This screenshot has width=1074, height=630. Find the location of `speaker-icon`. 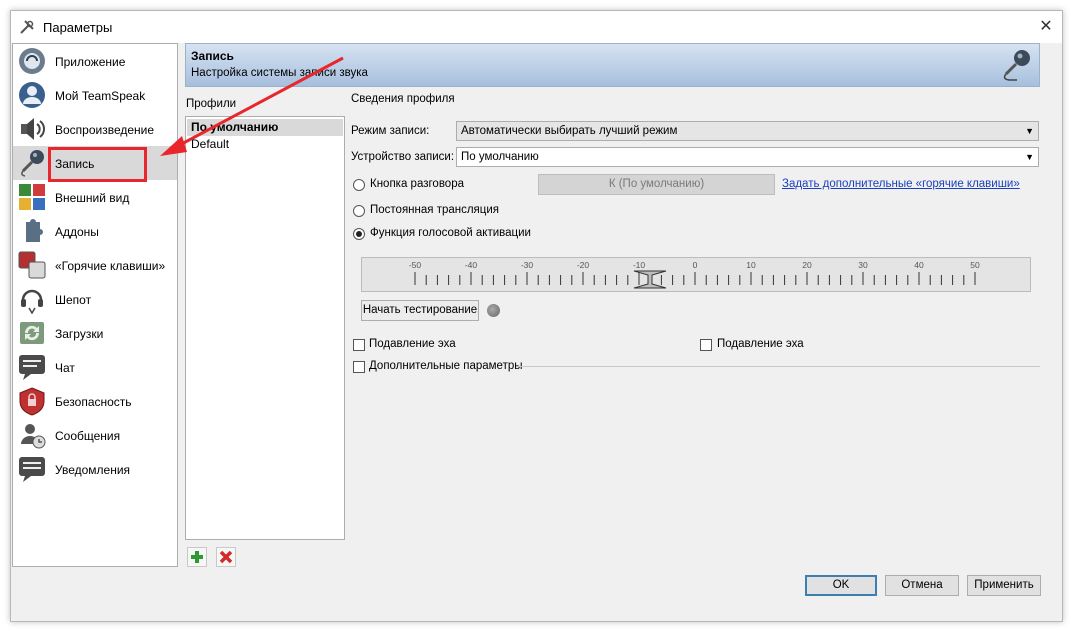

speaker-icon is located at coordinates (33, 129).